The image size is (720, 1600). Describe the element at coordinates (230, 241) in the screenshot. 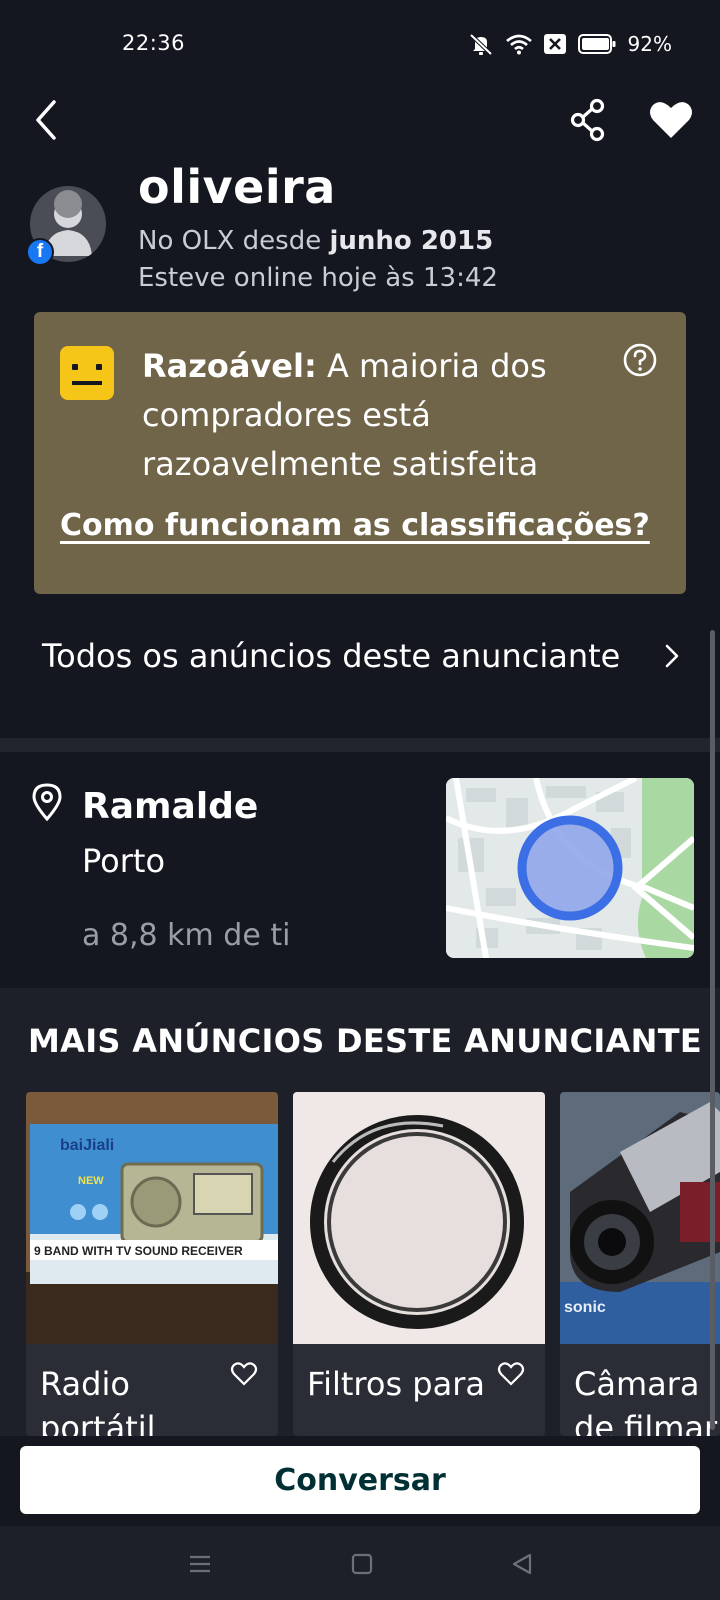

I see `member-since-prefix: No OLX desde` at that location.